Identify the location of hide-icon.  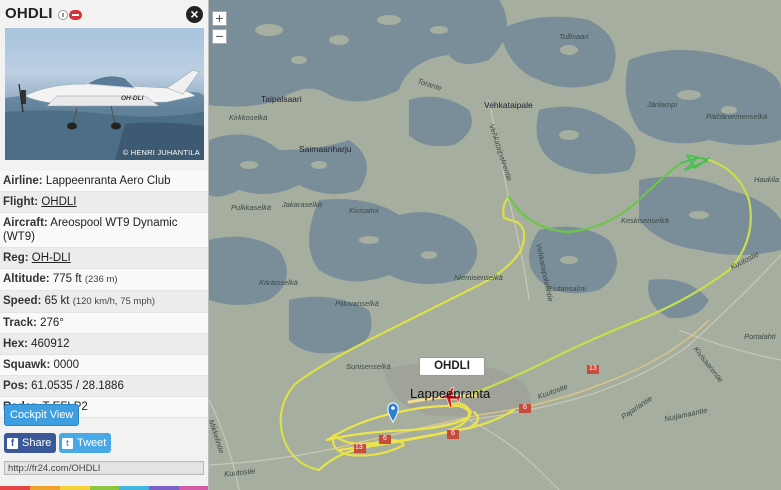
(75, 15).